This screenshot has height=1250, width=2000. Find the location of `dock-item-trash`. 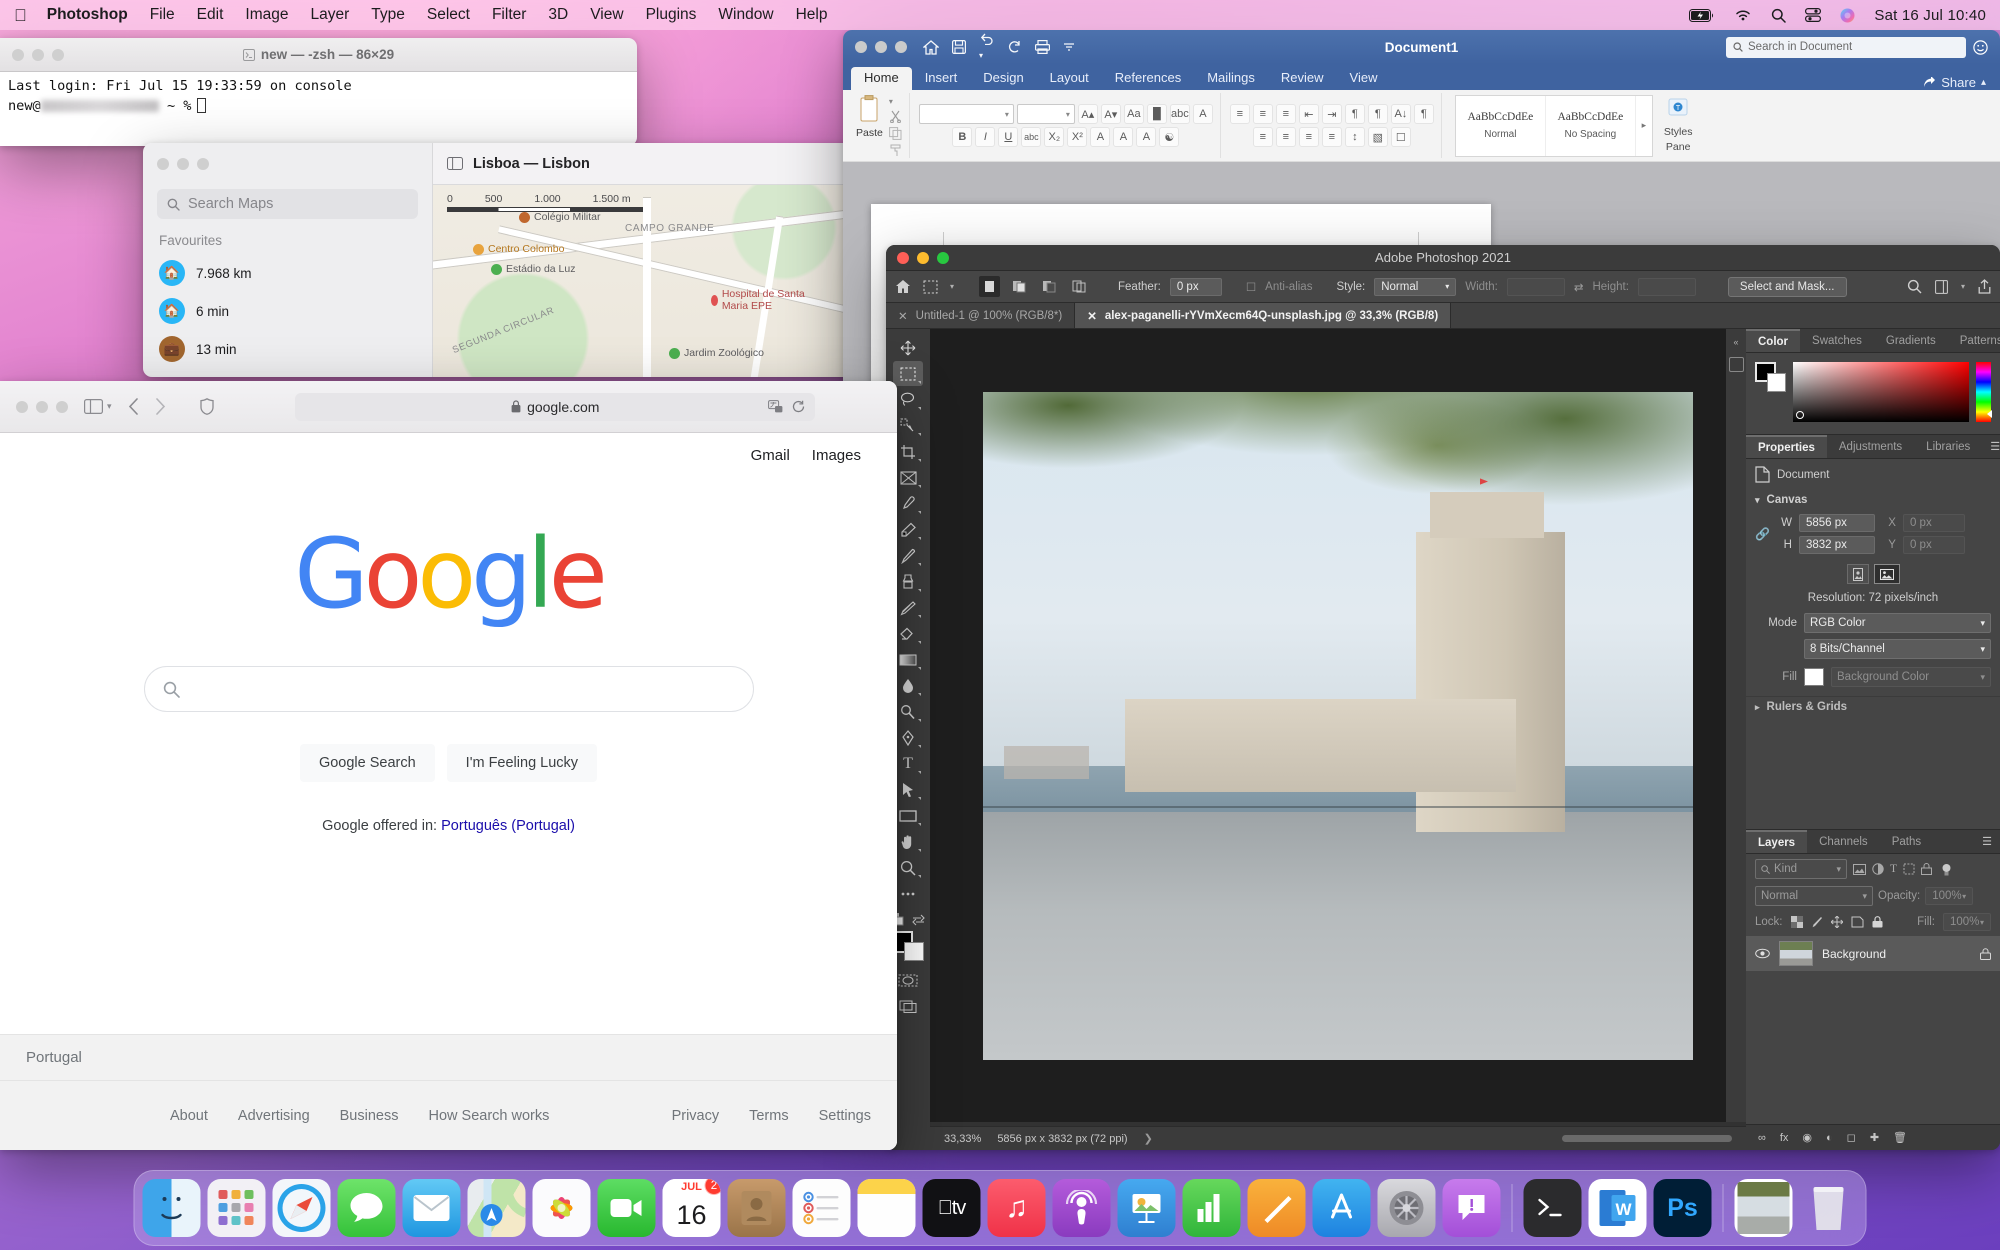

dock-item-trash is located at coordinates (1829, 1208).